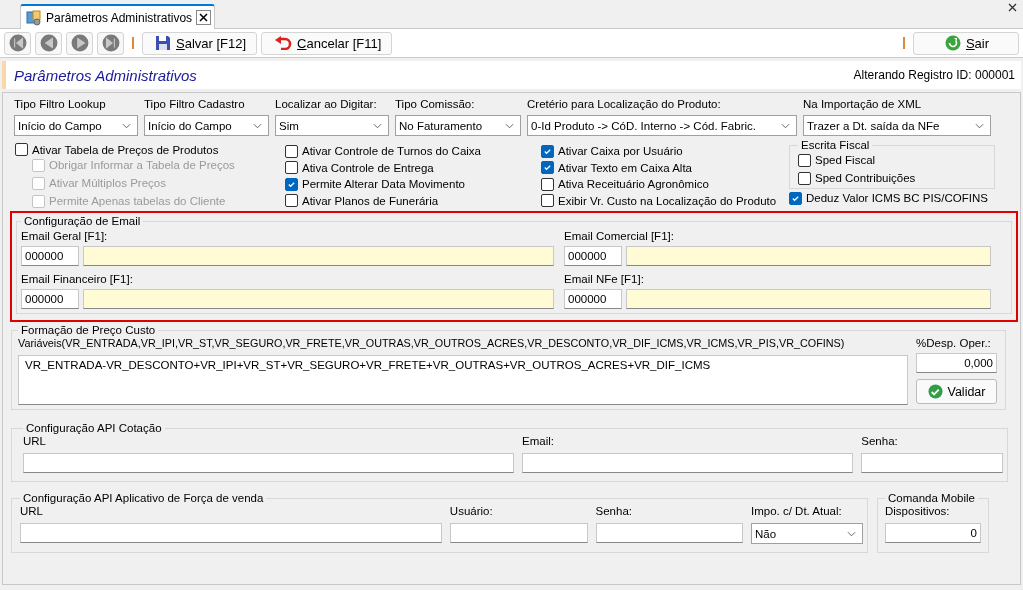 The width and height of the screenshot is (1023, 590). What do you see at coordinates (283, 43) in the screenshot?
I see `undo-arrow-icon` at bounding box center [283, 43].